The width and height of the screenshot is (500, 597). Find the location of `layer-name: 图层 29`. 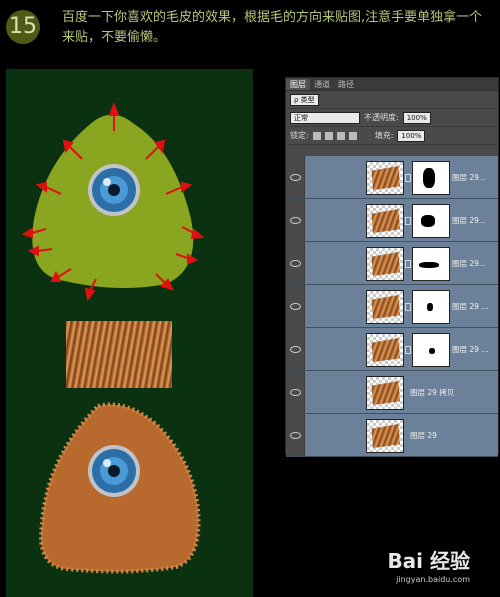

layer-name: 图层 29 is located at coordinates (423, 435).